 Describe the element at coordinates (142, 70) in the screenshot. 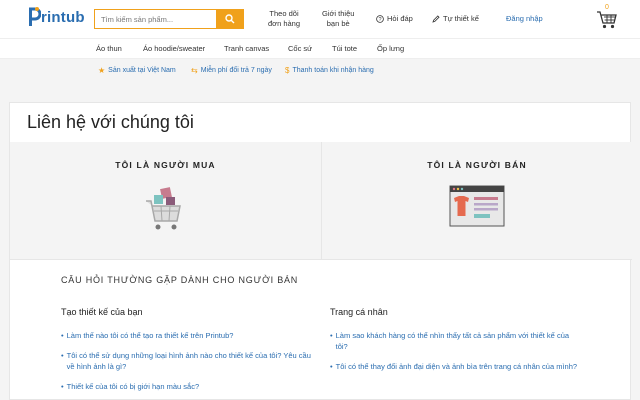

I see `benefit-label: Sản xuất tại Việt Nam` at that location.